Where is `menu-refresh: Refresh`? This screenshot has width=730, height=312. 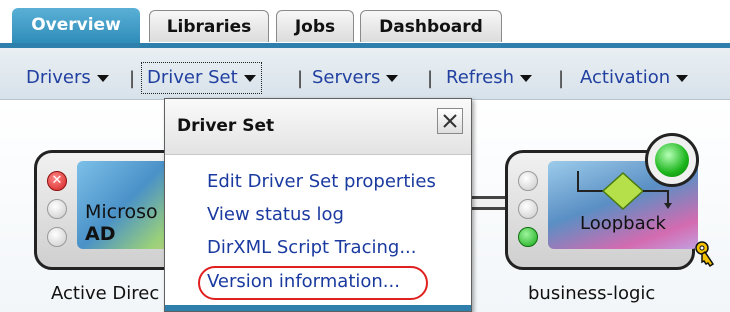 menu-refresh: Refresh is located at coordinates (489, 78).